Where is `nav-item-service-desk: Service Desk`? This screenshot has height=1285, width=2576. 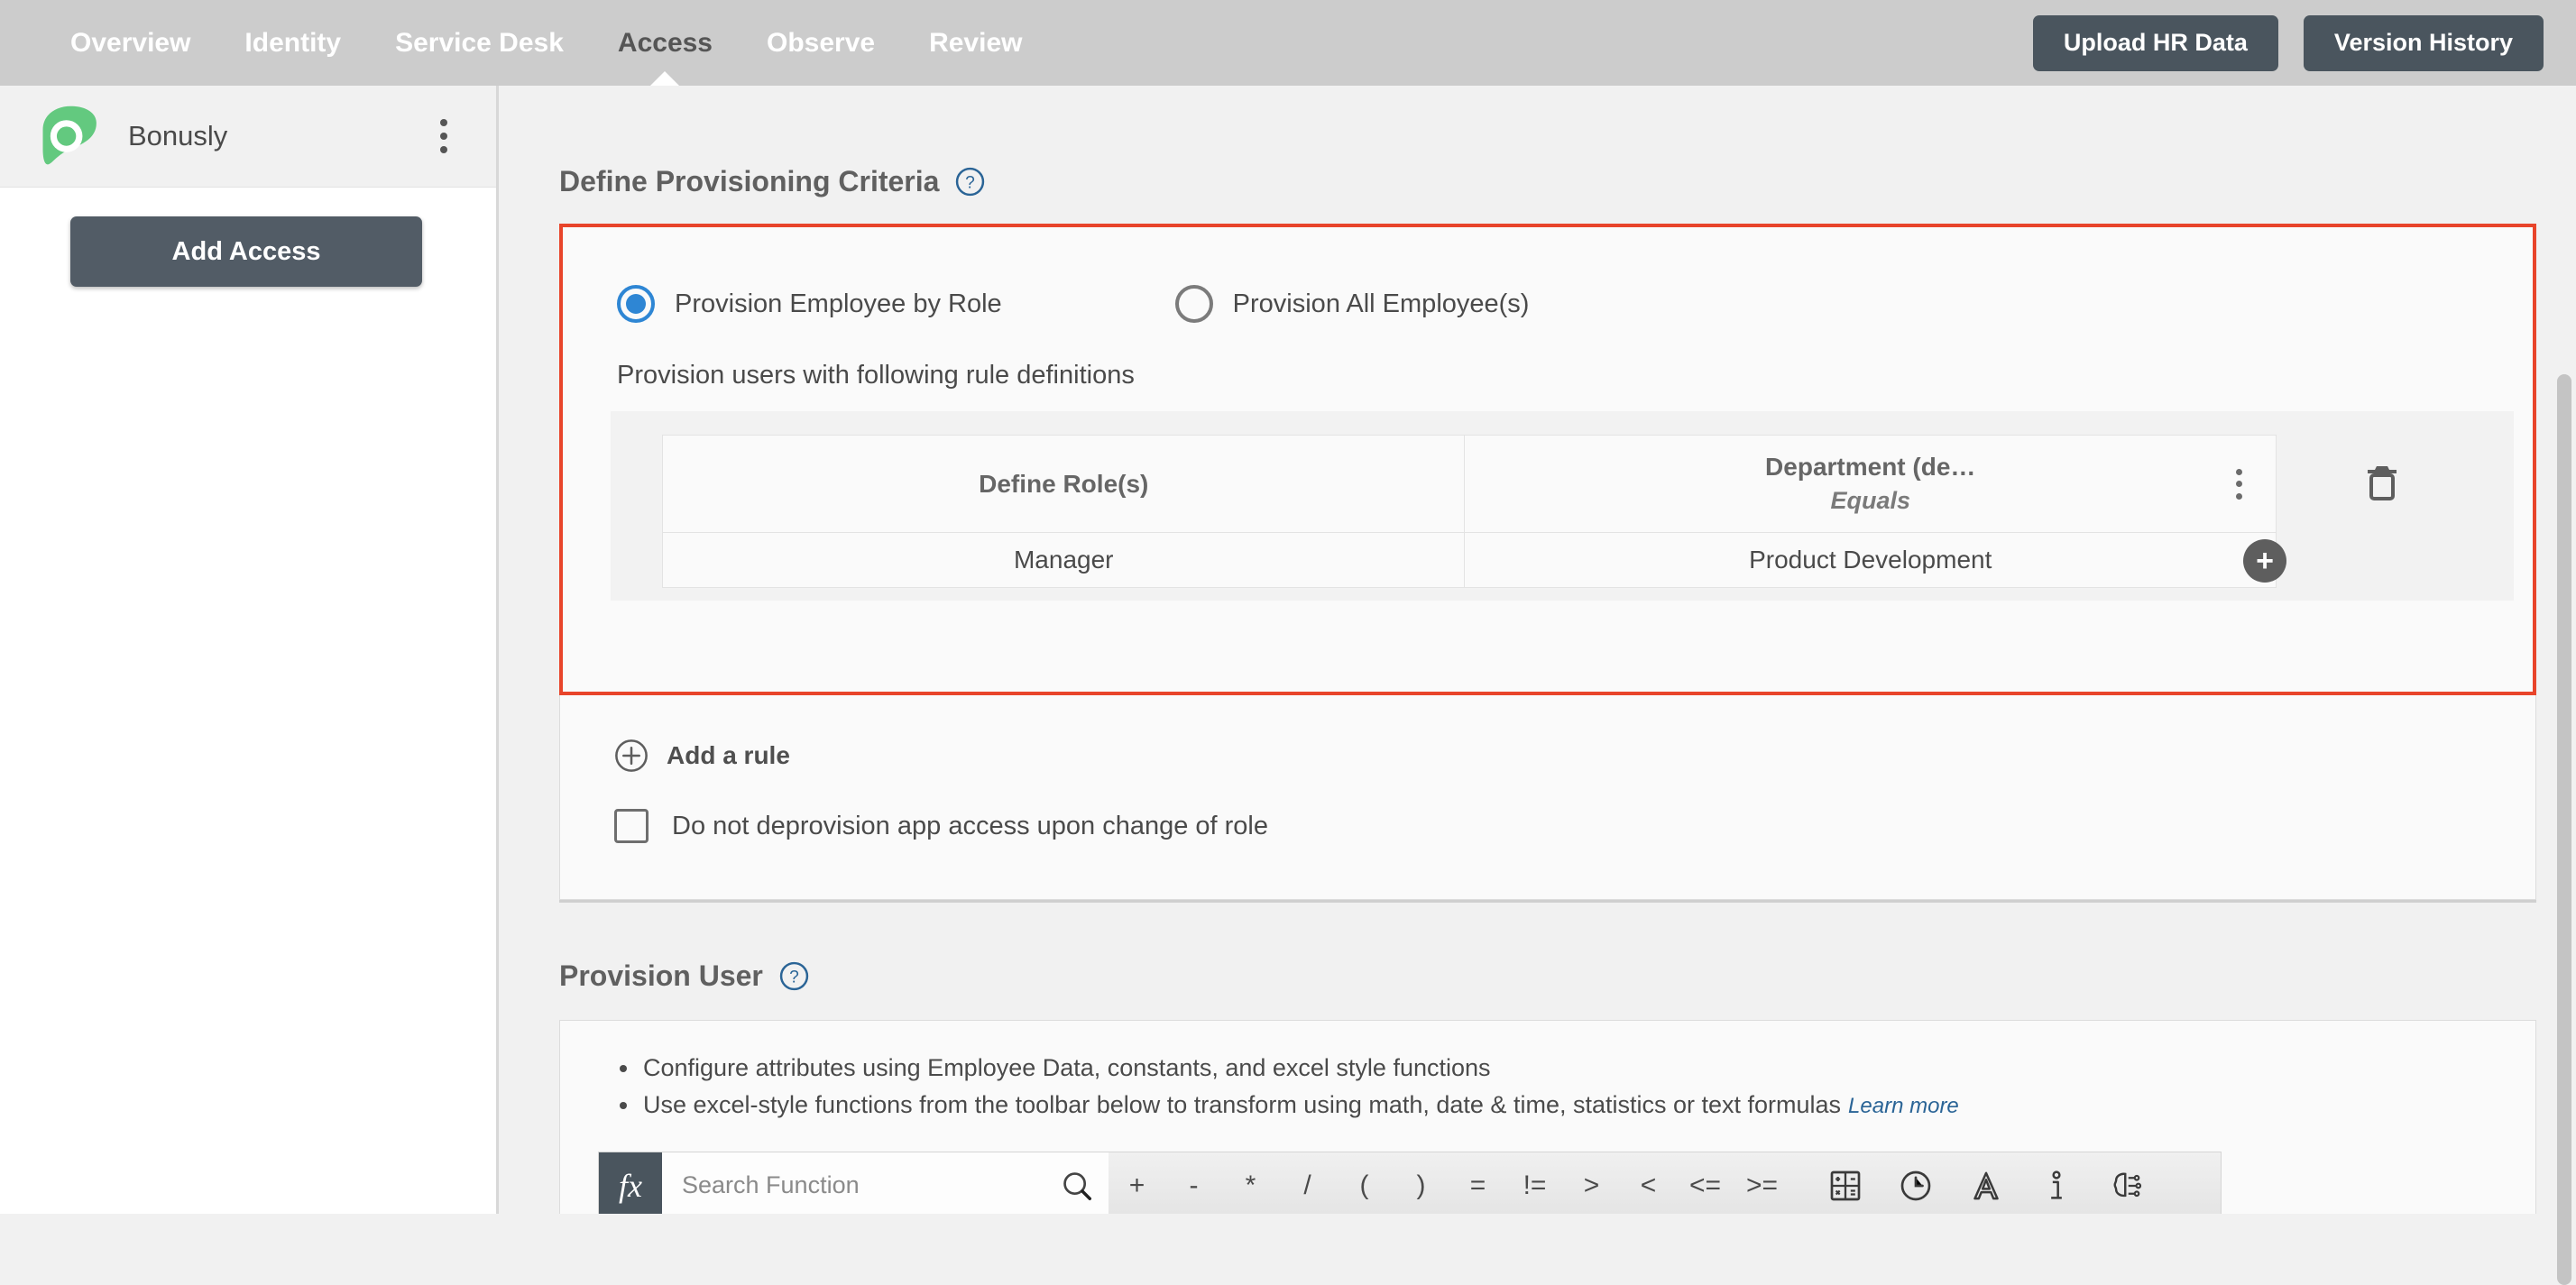
nav-item-service-desk: Service Desk is located at coordinates (480, 43).